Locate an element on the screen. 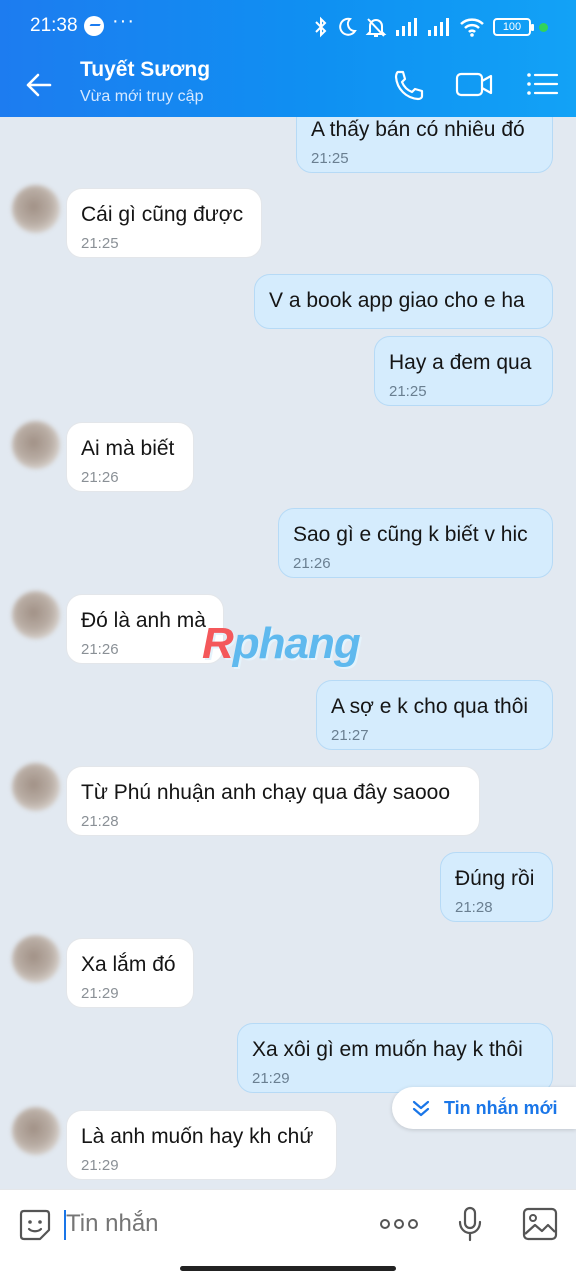 The width and height of the screenshot is (576, 1280). message-bubble-outgoing: A thấy bán có nhiêu đó 21:25 is located at coordinates (424, 145).